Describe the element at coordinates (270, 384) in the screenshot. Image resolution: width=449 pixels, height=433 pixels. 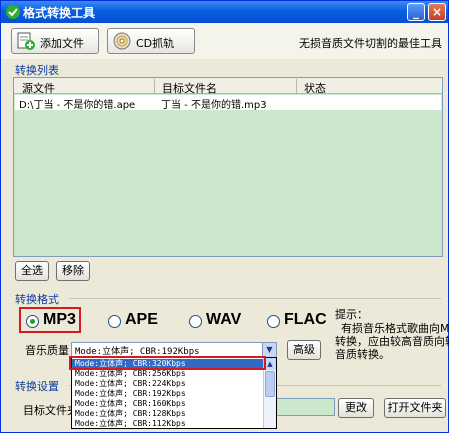
I see `scroll-thumb` at that location.